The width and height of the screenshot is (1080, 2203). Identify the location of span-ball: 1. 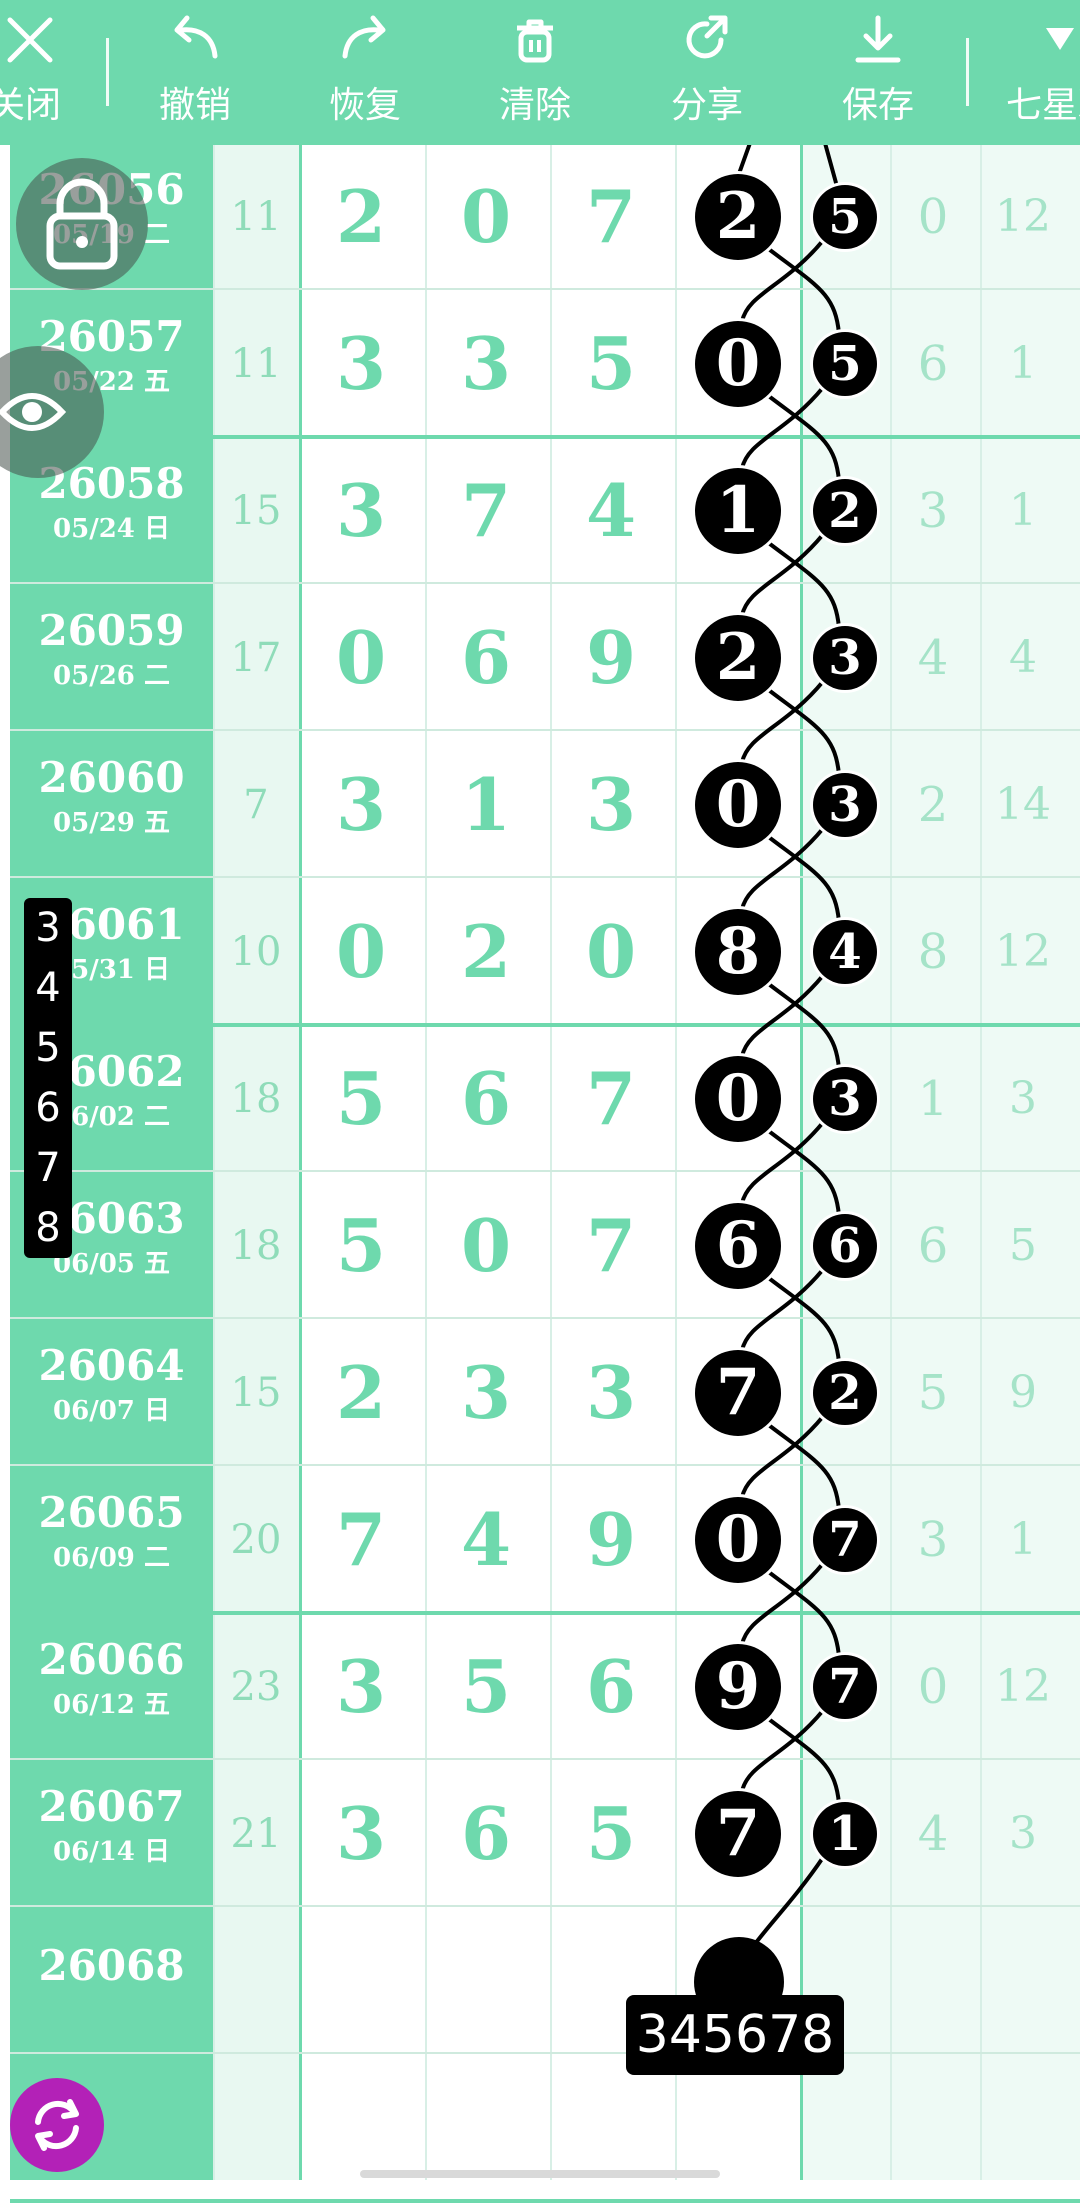
(845, 1833).